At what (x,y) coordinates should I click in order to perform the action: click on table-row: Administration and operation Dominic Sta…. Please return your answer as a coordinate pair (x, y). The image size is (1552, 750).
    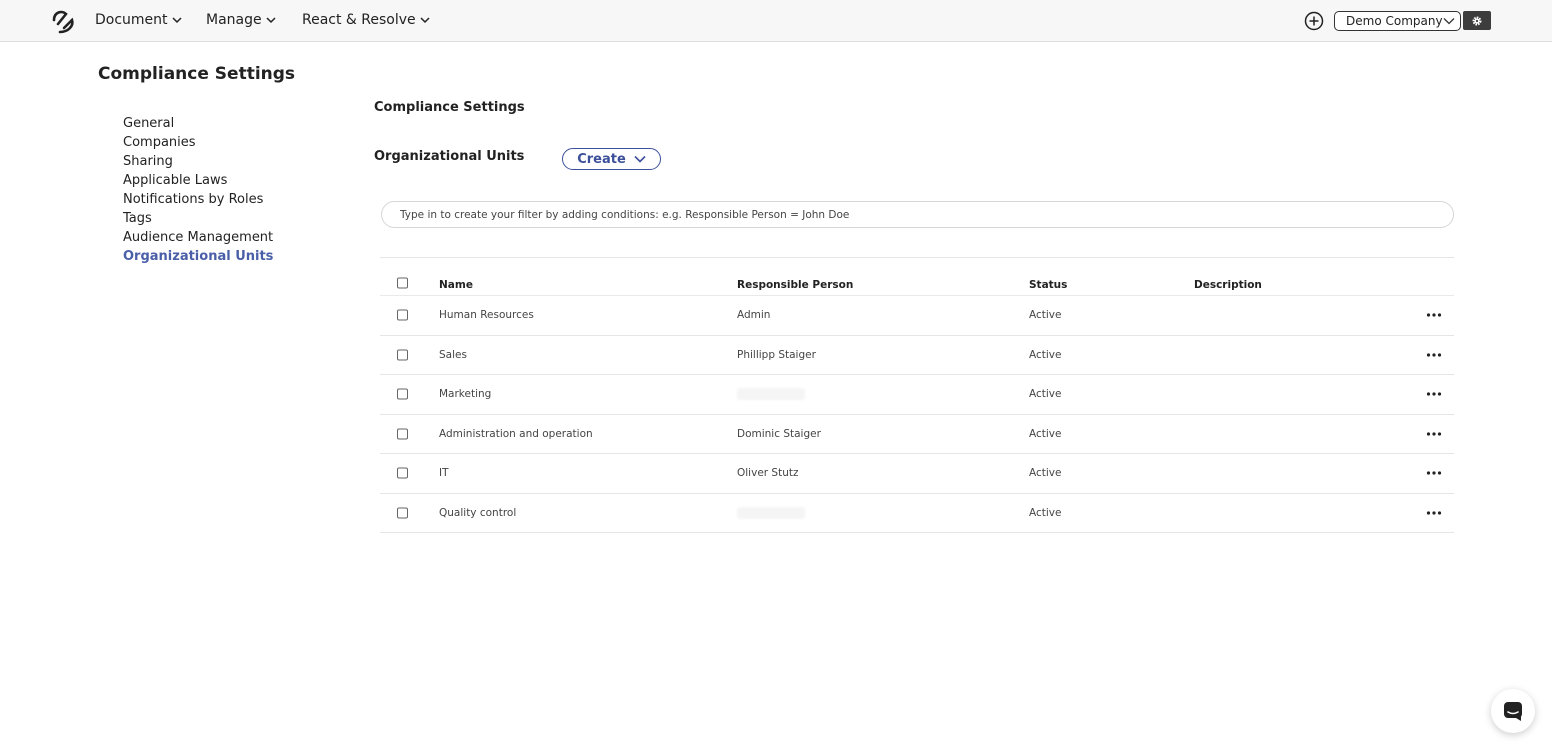
    Looking at the image, I should click on (917, 434).